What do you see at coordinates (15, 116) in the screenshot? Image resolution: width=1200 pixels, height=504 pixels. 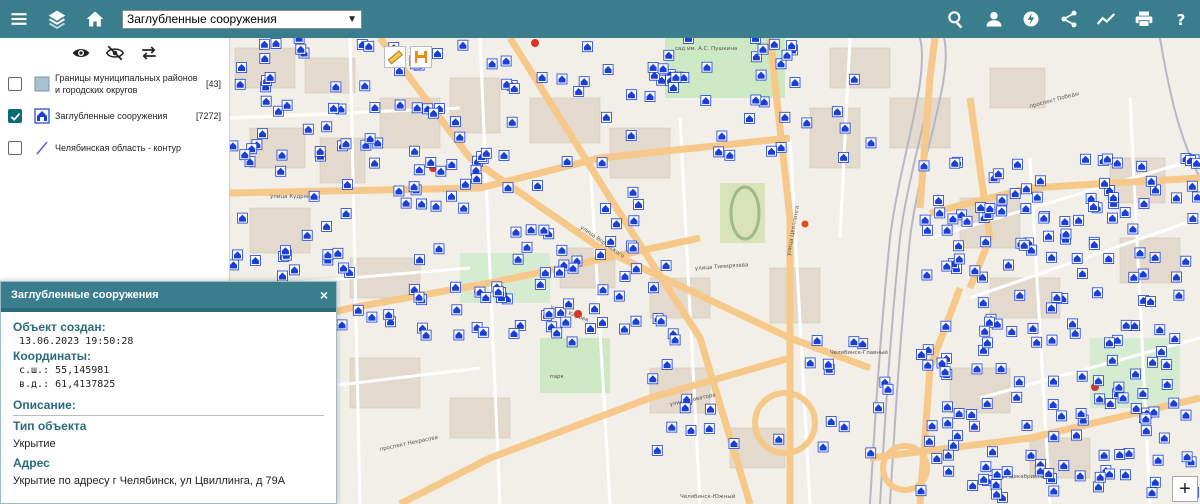 I see `layer-checkbox-shelters` at bounding box center [15, 116].